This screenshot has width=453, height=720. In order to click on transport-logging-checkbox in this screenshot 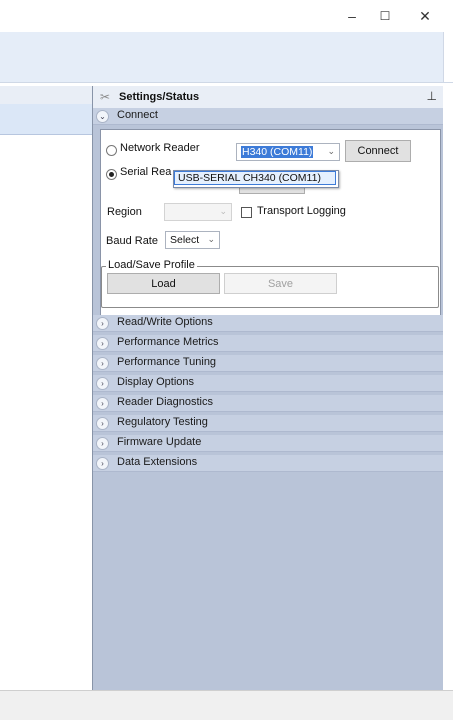, I will do `click(246, 212)`.